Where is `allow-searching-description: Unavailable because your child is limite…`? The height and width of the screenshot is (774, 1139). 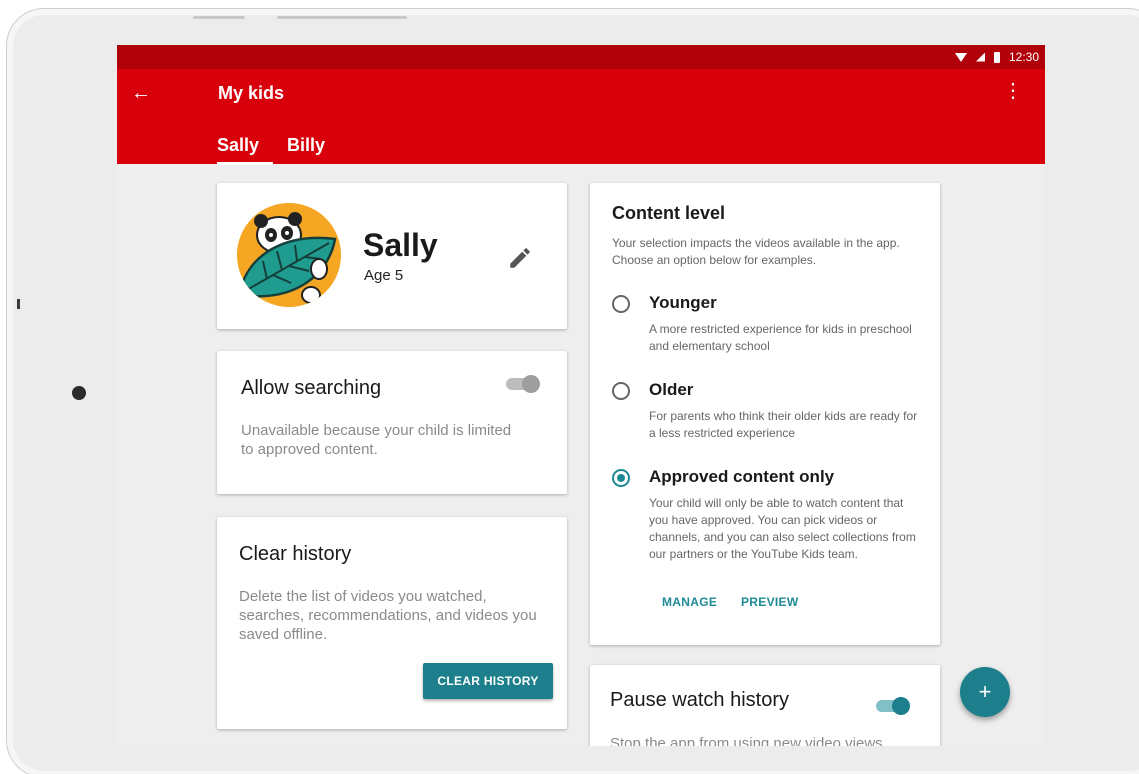 allow-searching-description: Unavailable because your child is limite… is located at coordinates (376, 440).